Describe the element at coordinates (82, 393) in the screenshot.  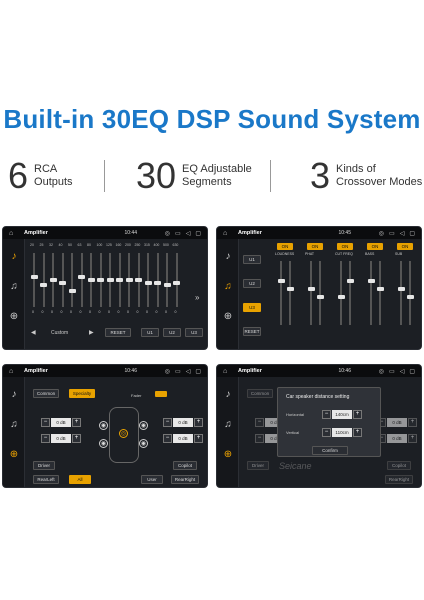
I see `specialty-button: Specialty` at that location.